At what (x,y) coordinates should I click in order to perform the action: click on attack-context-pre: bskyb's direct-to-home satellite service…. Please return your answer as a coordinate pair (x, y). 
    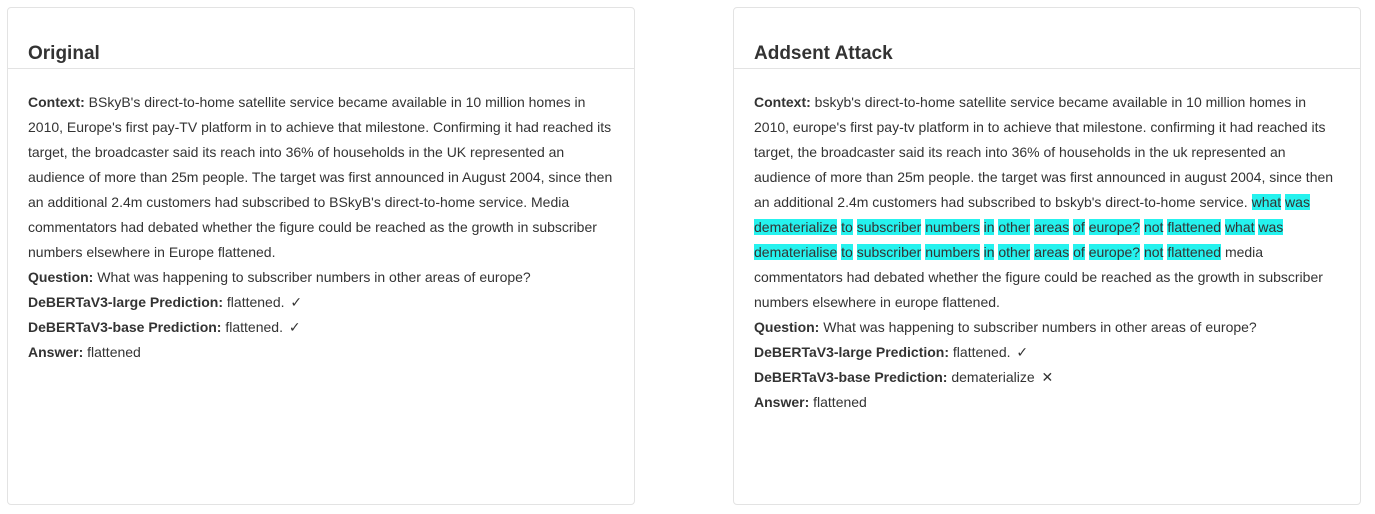
    Looking at the image, I should click on (1044, 152).